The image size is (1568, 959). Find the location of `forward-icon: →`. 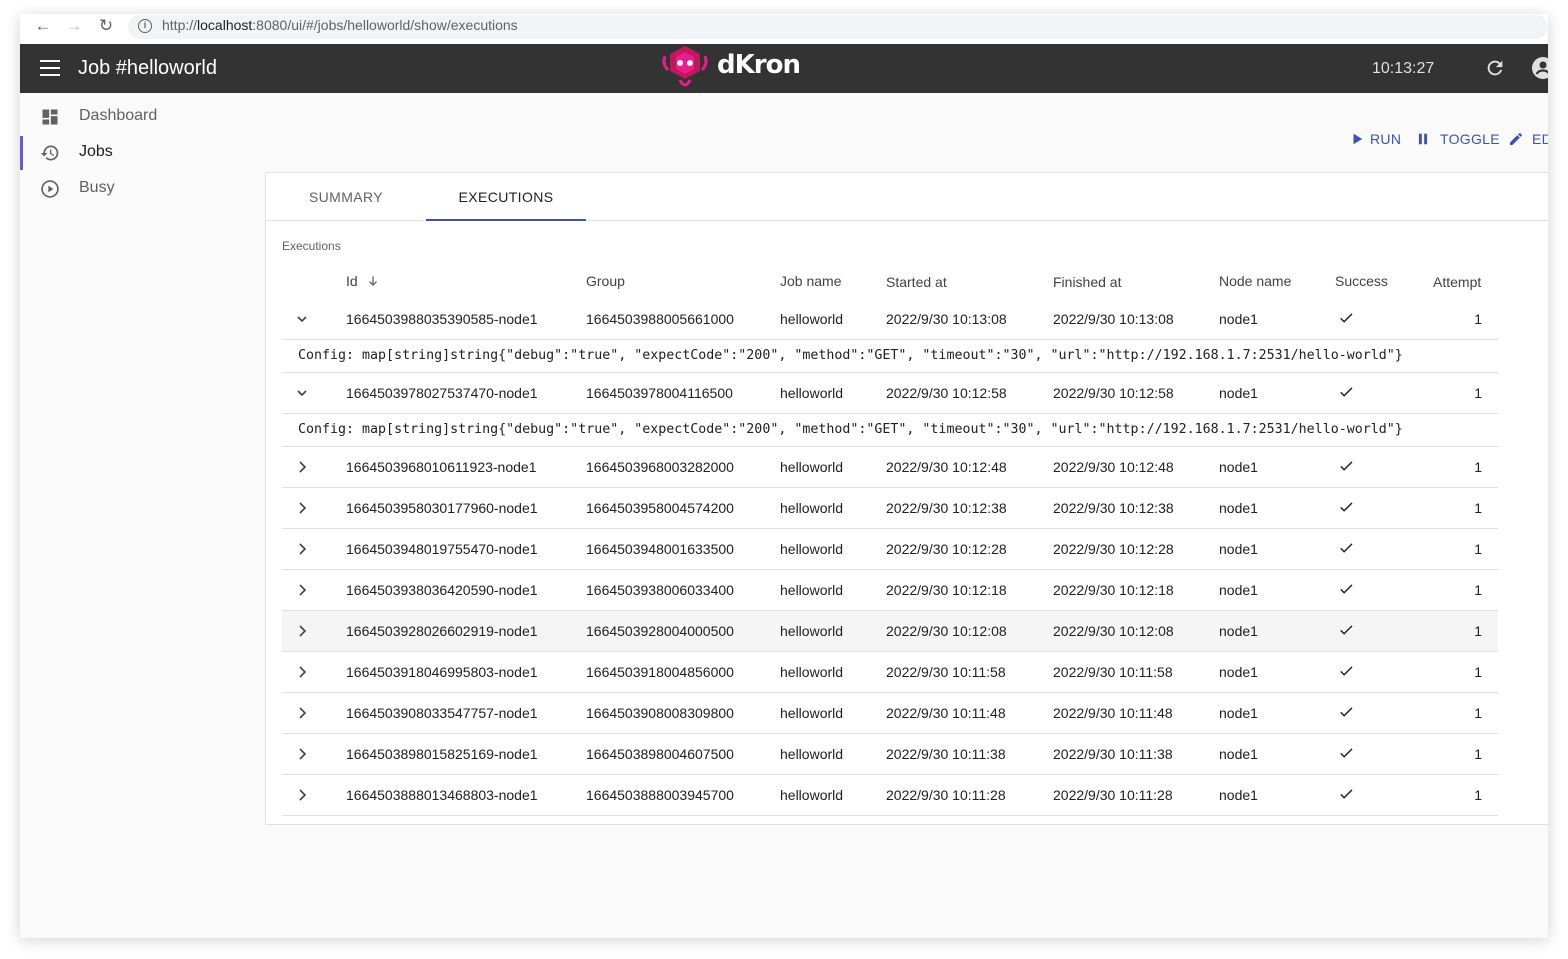

forward-icon: → is located at coordinates (74, 26).